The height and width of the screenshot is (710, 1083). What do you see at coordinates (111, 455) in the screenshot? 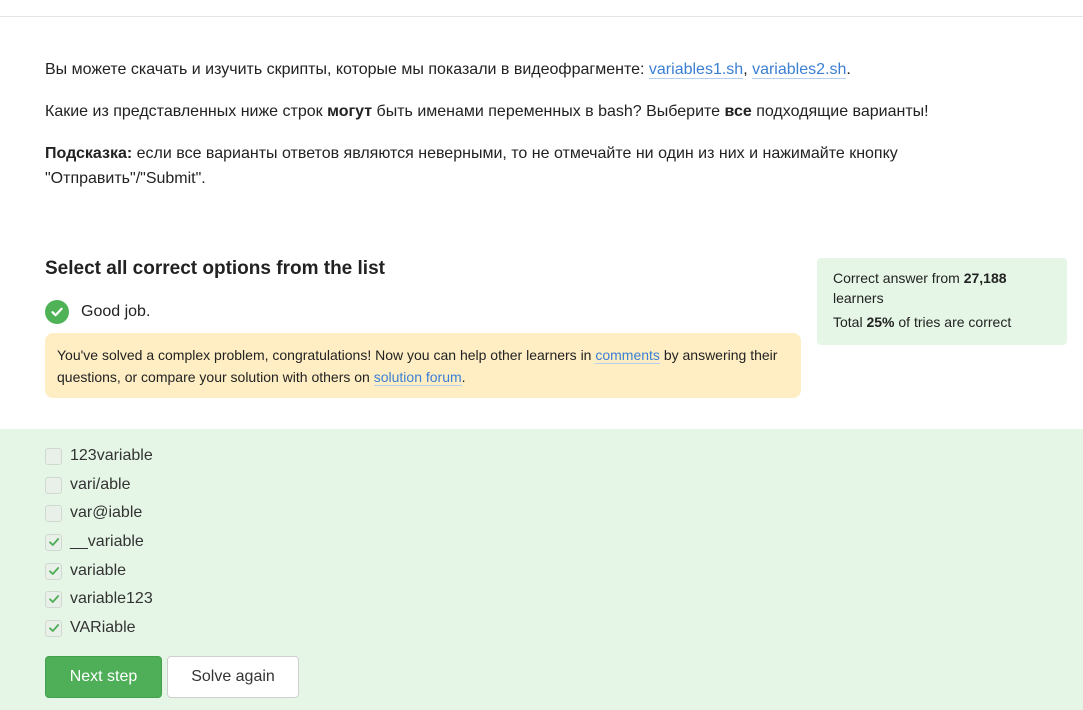
I see `option-label: 123variable` at bounding box center [111, 455].